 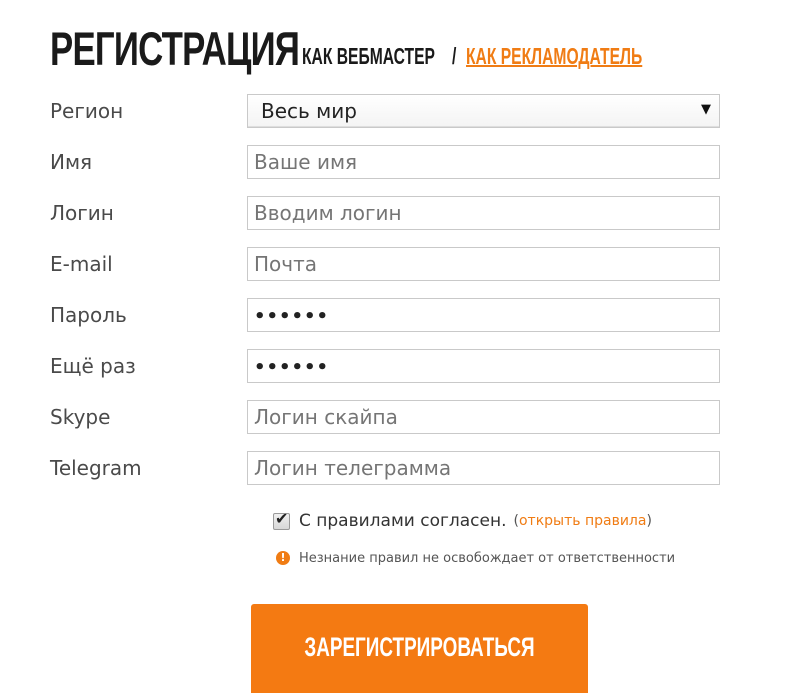 I want to click on checkmark-icon: ✔, so click(x=282, y=518).